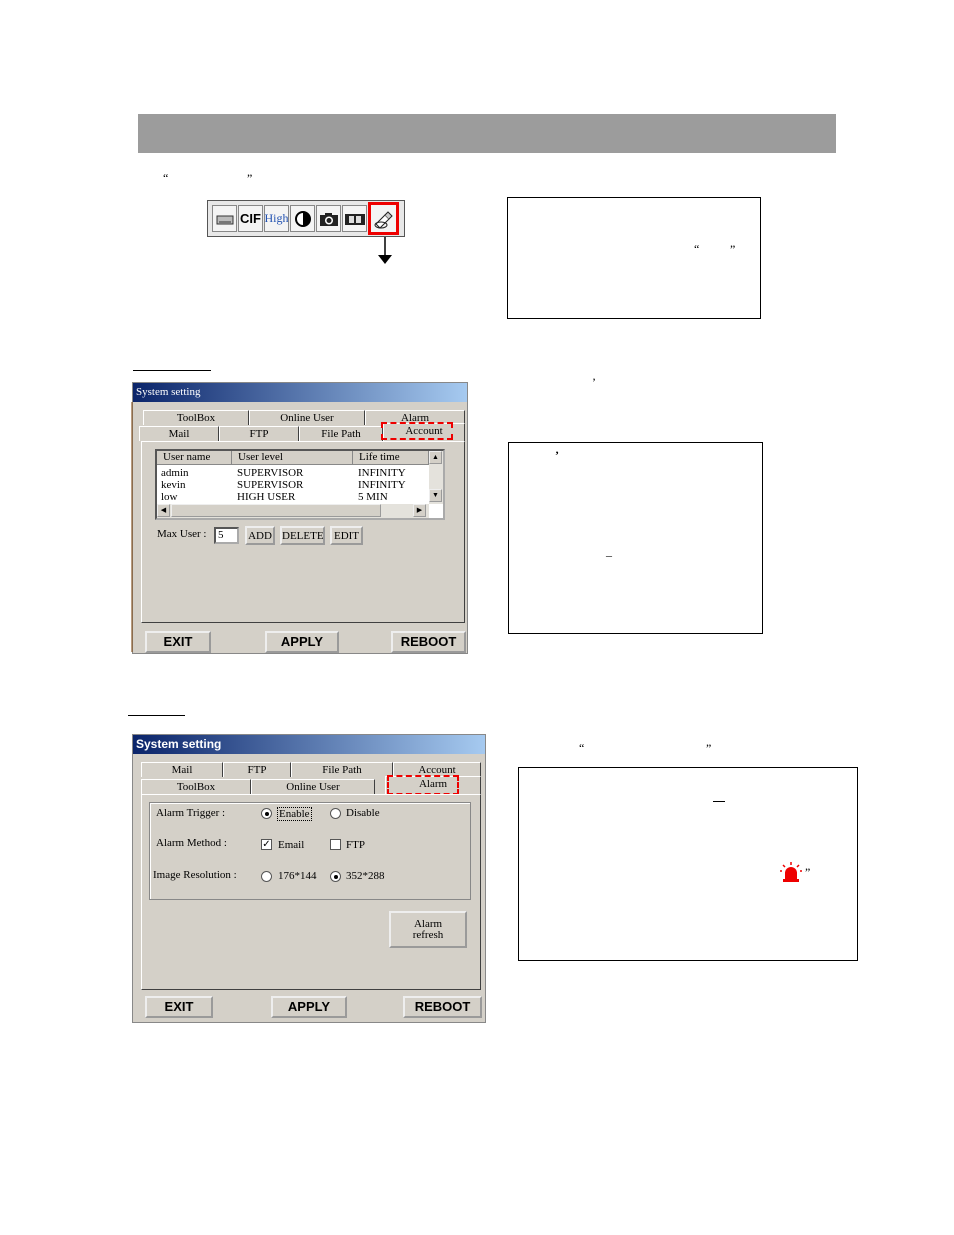 The image size is (954, 1235). What do you see at coordinates (688, 864) in the screenshot?
I see `note-box-3: ”` at bounding box center [688, 864].